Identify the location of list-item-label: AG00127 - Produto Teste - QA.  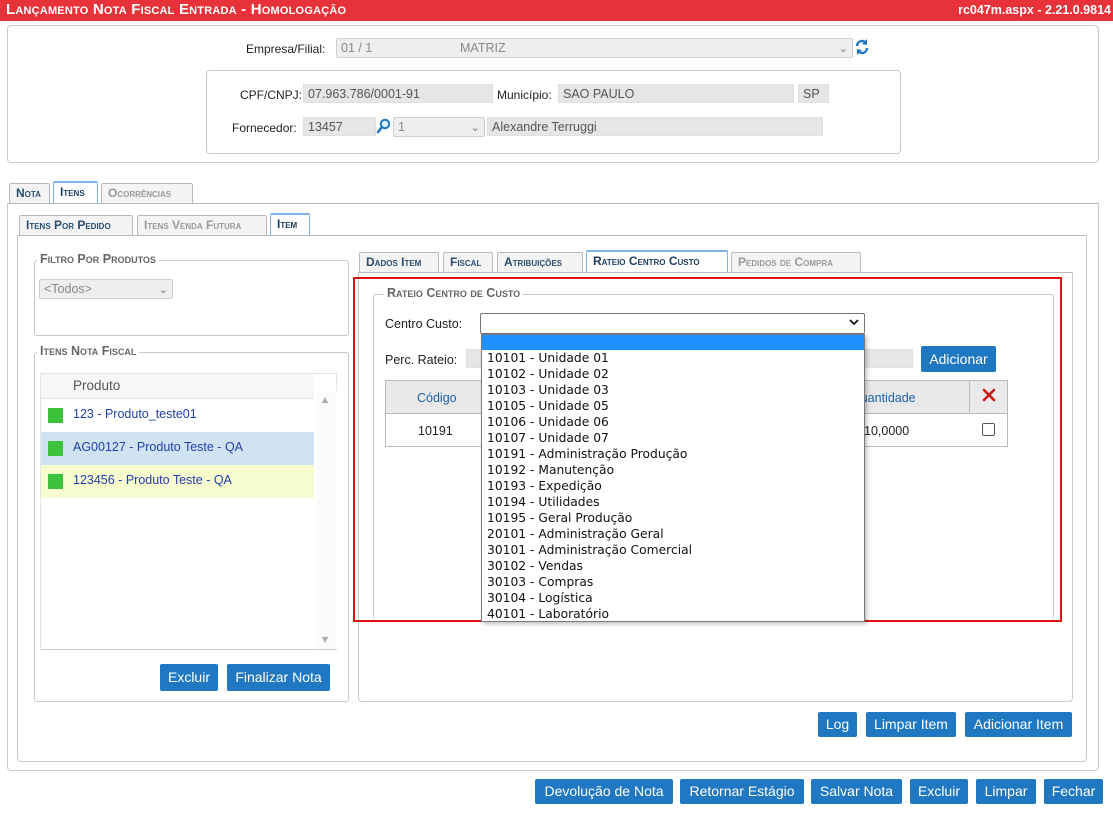
(158, 447).